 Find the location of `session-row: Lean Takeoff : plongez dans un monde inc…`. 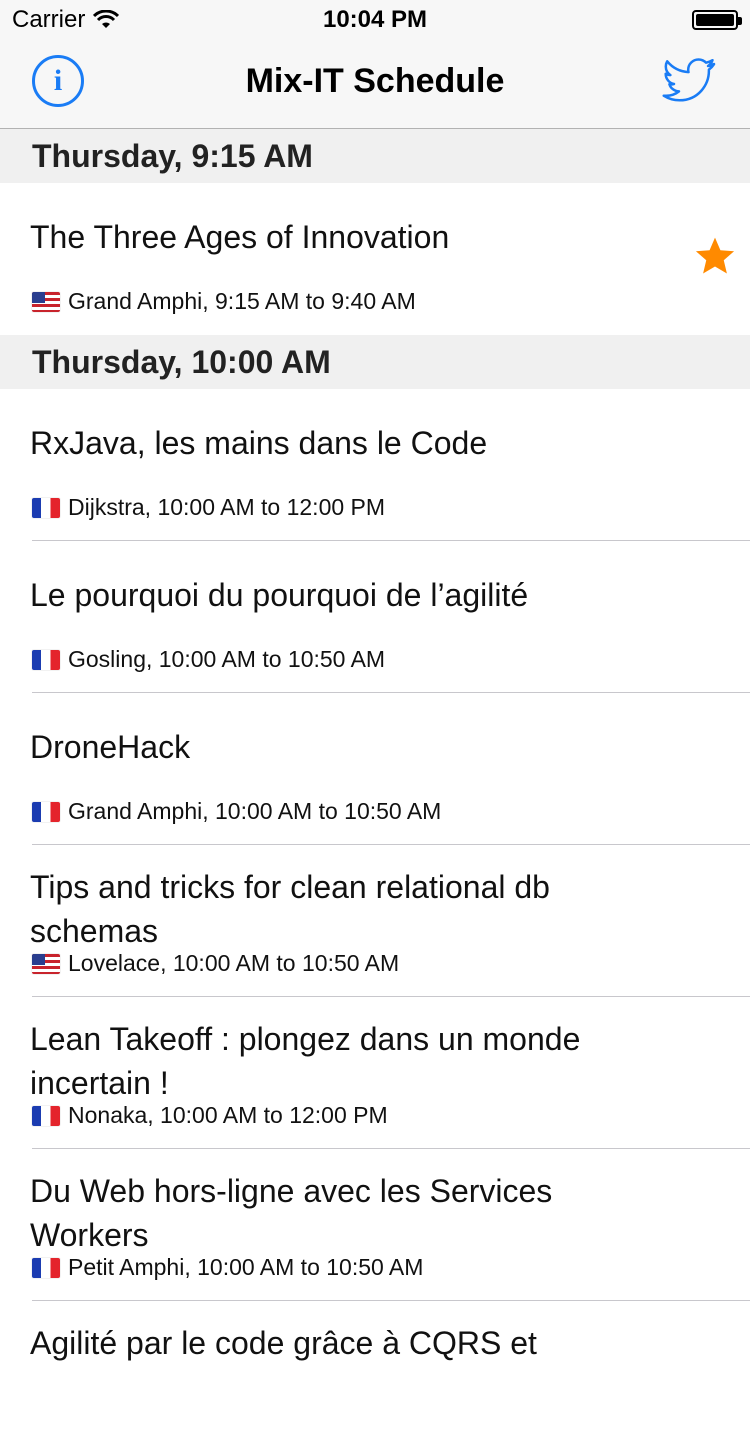

session-row: Lean Takeoff : plongez dans un monde inc… is located at coordinates (375, 1073).